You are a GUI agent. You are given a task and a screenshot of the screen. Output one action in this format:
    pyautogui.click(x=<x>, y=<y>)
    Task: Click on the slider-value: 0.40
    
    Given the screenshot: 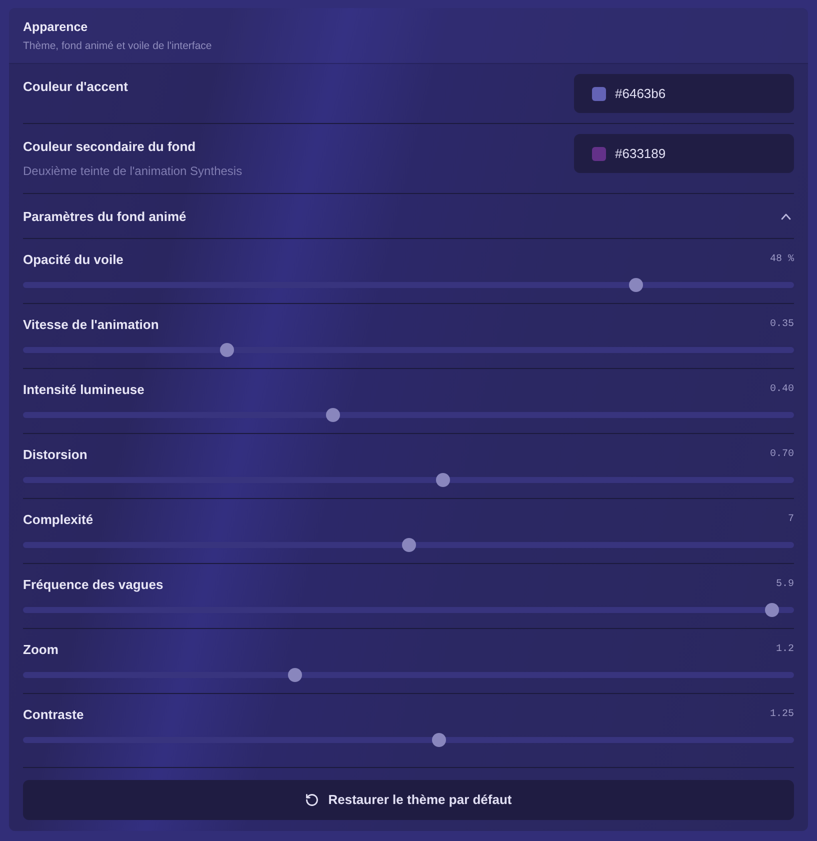 What is the action you would take?
    pyautogui.click(x=782, y=390)
    